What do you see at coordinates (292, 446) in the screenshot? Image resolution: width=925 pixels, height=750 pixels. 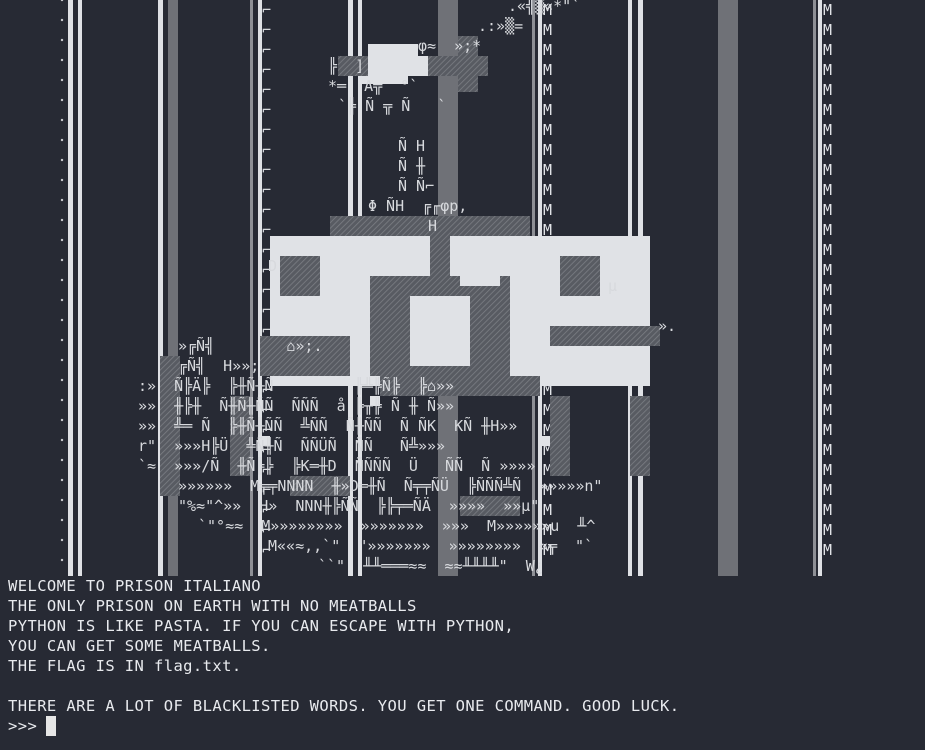 I see `art-row: r" »»»H╠Ü ╩Ñ╫Ñ ÑÑÜÑ ÑÑ Ñ╩»»»` at bounding box center [292, 446].